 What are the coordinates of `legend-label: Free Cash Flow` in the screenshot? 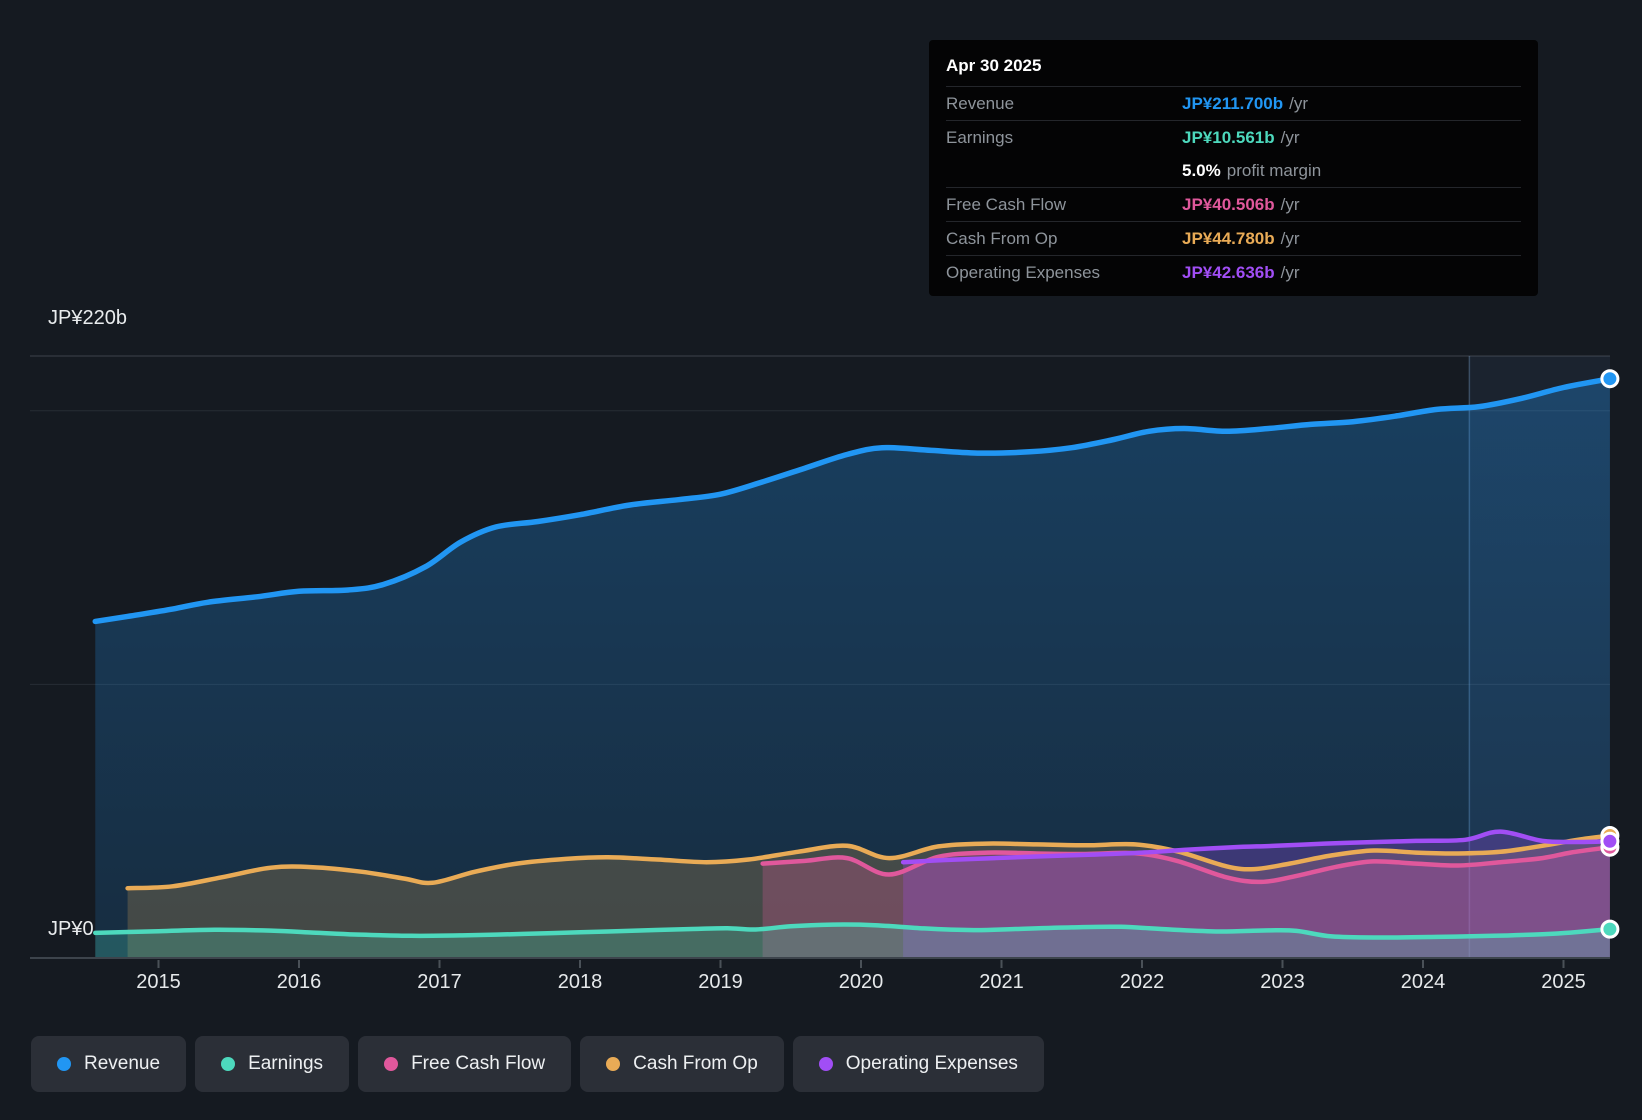 It's located at (478, 1063).